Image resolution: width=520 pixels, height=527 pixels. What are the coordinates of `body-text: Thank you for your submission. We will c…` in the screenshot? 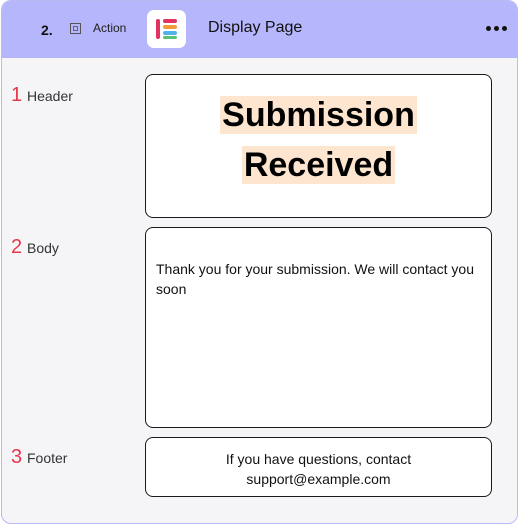 It's located at (315, 279).